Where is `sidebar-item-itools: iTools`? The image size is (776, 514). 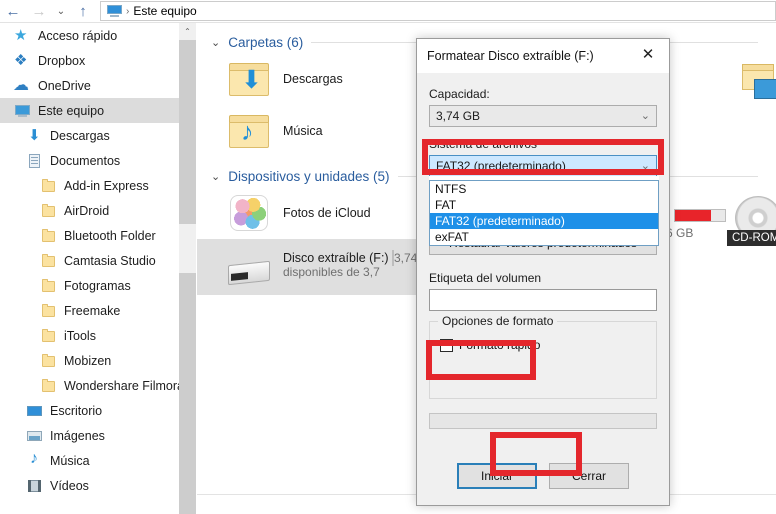 sidebar-item-itools: iTools is located at coordinates (89, 335).